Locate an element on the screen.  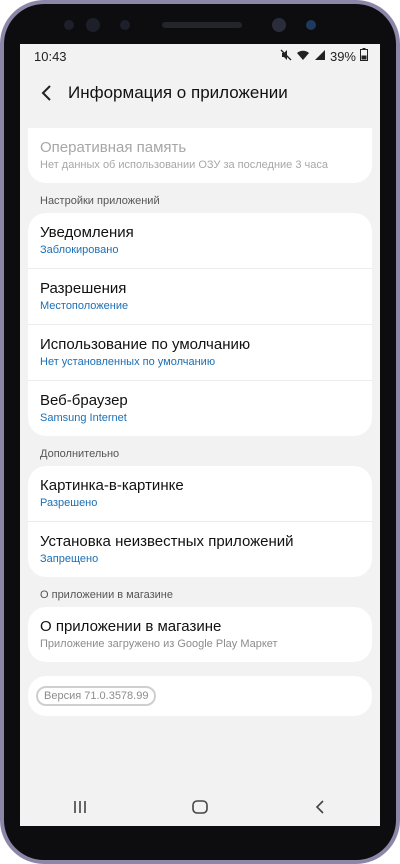
app-bar: Информация о приложении is located at coordinates (200, 93).